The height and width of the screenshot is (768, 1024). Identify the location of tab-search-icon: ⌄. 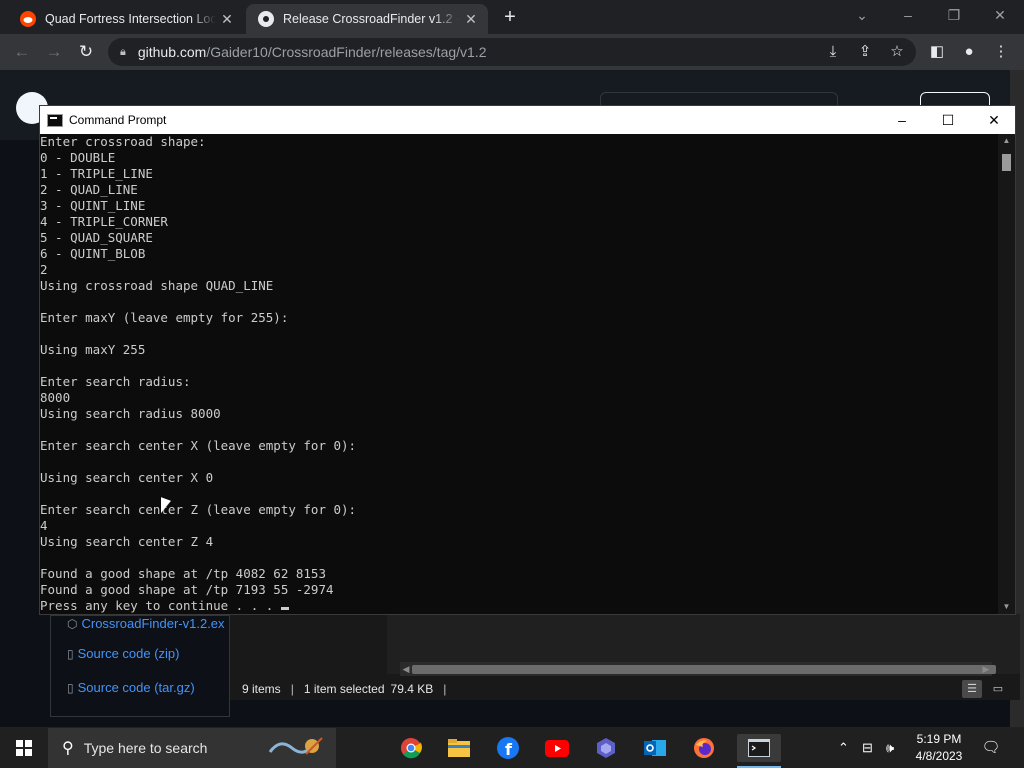
(862, 15).